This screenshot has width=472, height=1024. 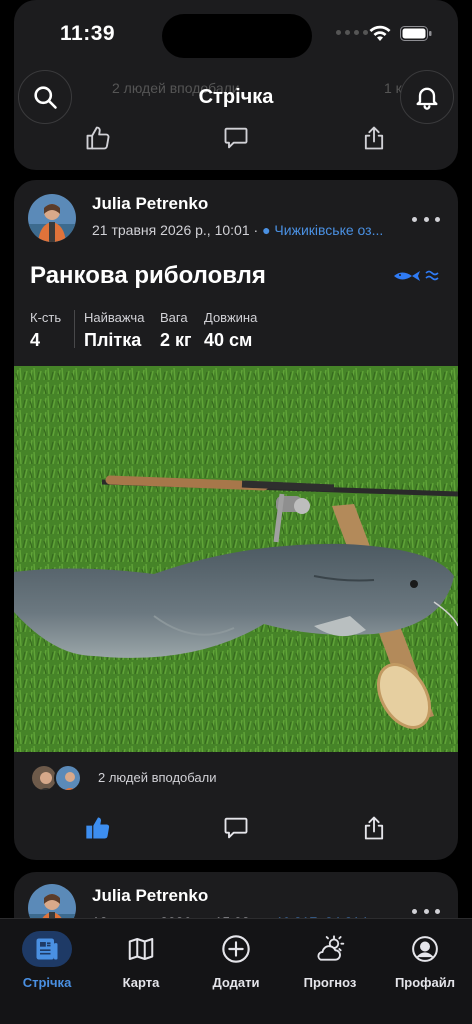 What do you see at coordinates (380, 33) in the screenshot?
I see `wifi-icon` at bounding box center [380, 33].